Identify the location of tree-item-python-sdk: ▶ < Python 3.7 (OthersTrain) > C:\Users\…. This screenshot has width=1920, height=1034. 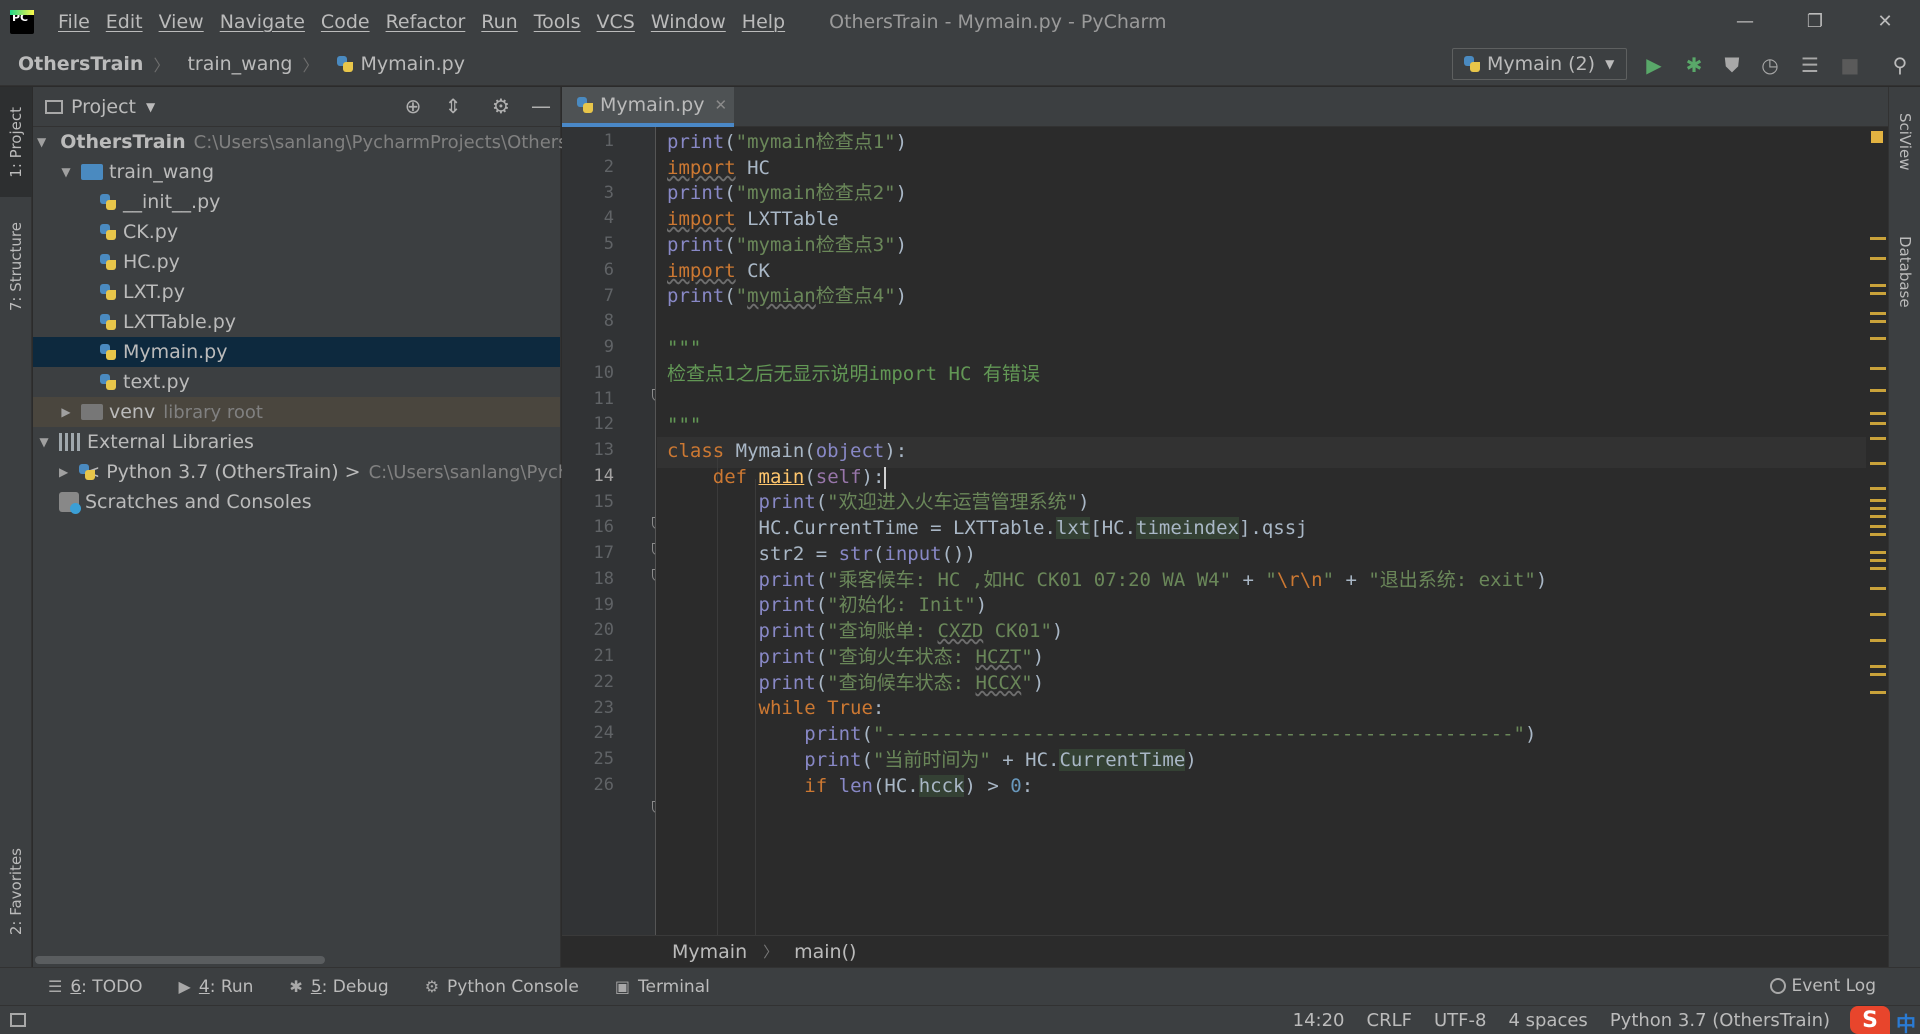
(301, 472).